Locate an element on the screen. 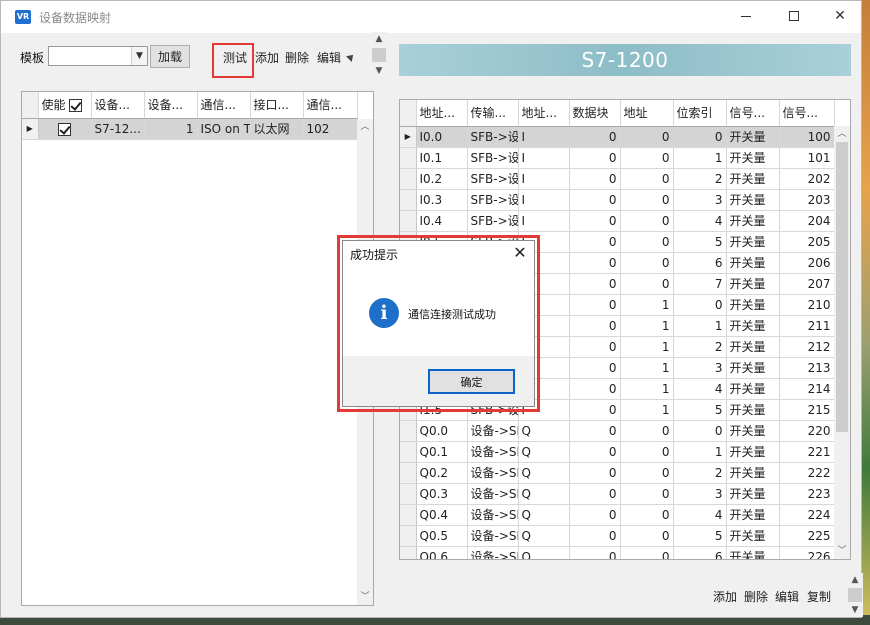 This screenshot has height=625, width=870. dialog-close-button: ✕ is located at coordinates (520, 253).